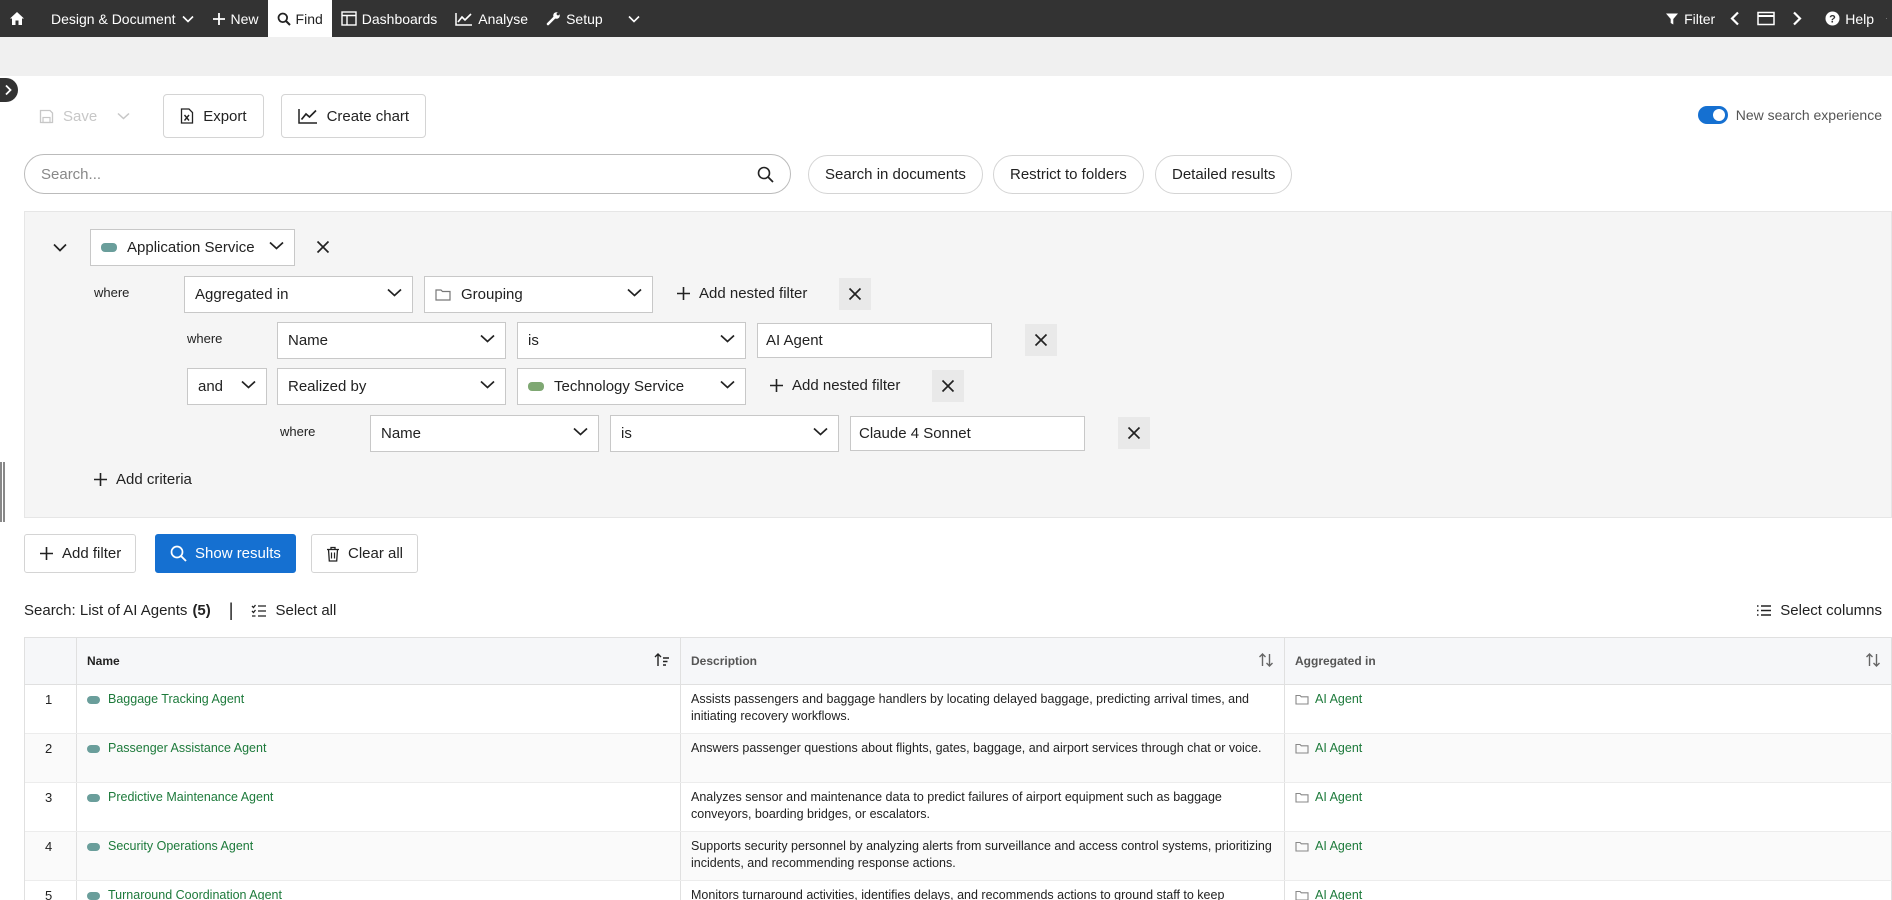 This screenshot has height=900, width=1892. What do you see at coordinates (308, 340) in the screenshot?
I see `attribute-value: Name` at bounding box center [308, 340].